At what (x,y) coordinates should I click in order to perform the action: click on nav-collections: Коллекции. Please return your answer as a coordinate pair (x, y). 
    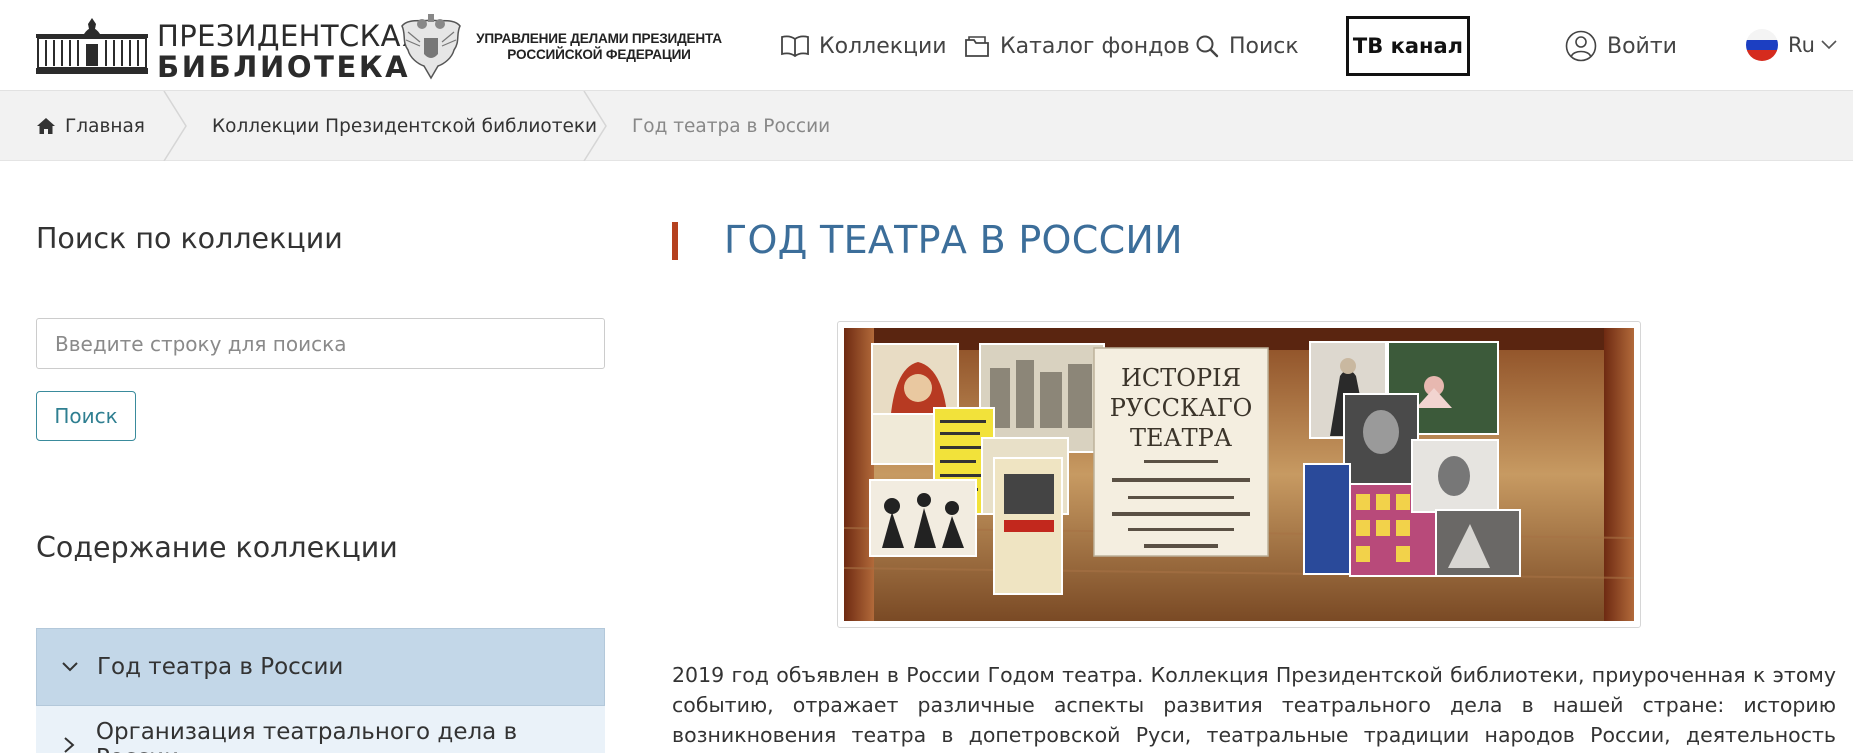
    Looking at the image, I should click on (864, 46).